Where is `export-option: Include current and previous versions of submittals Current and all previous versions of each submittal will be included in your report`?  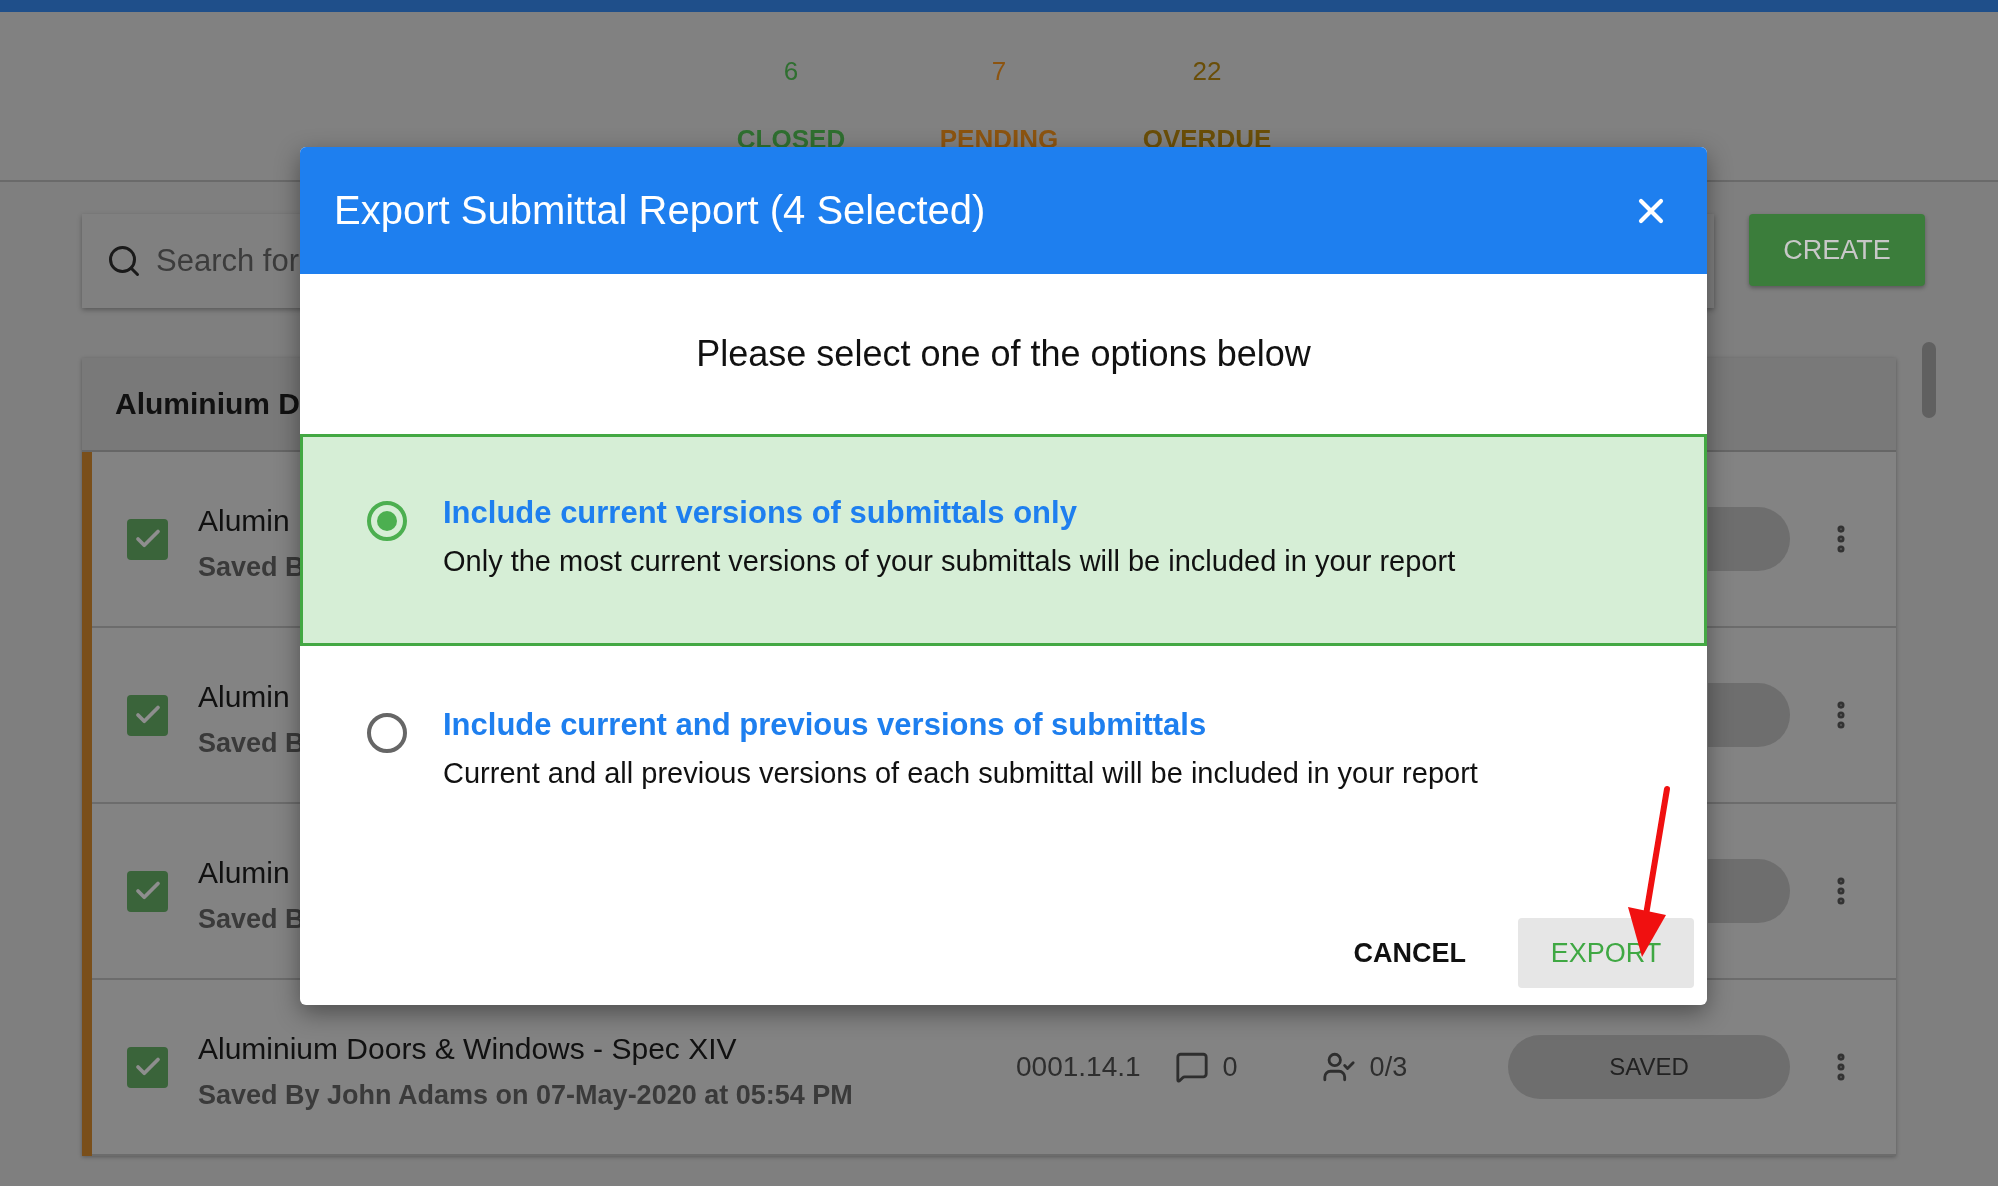 export-option: Include current and previous versions of submittals Current and all previous versions of each submittal will be included in your report is located at coordinates (1003, 752).